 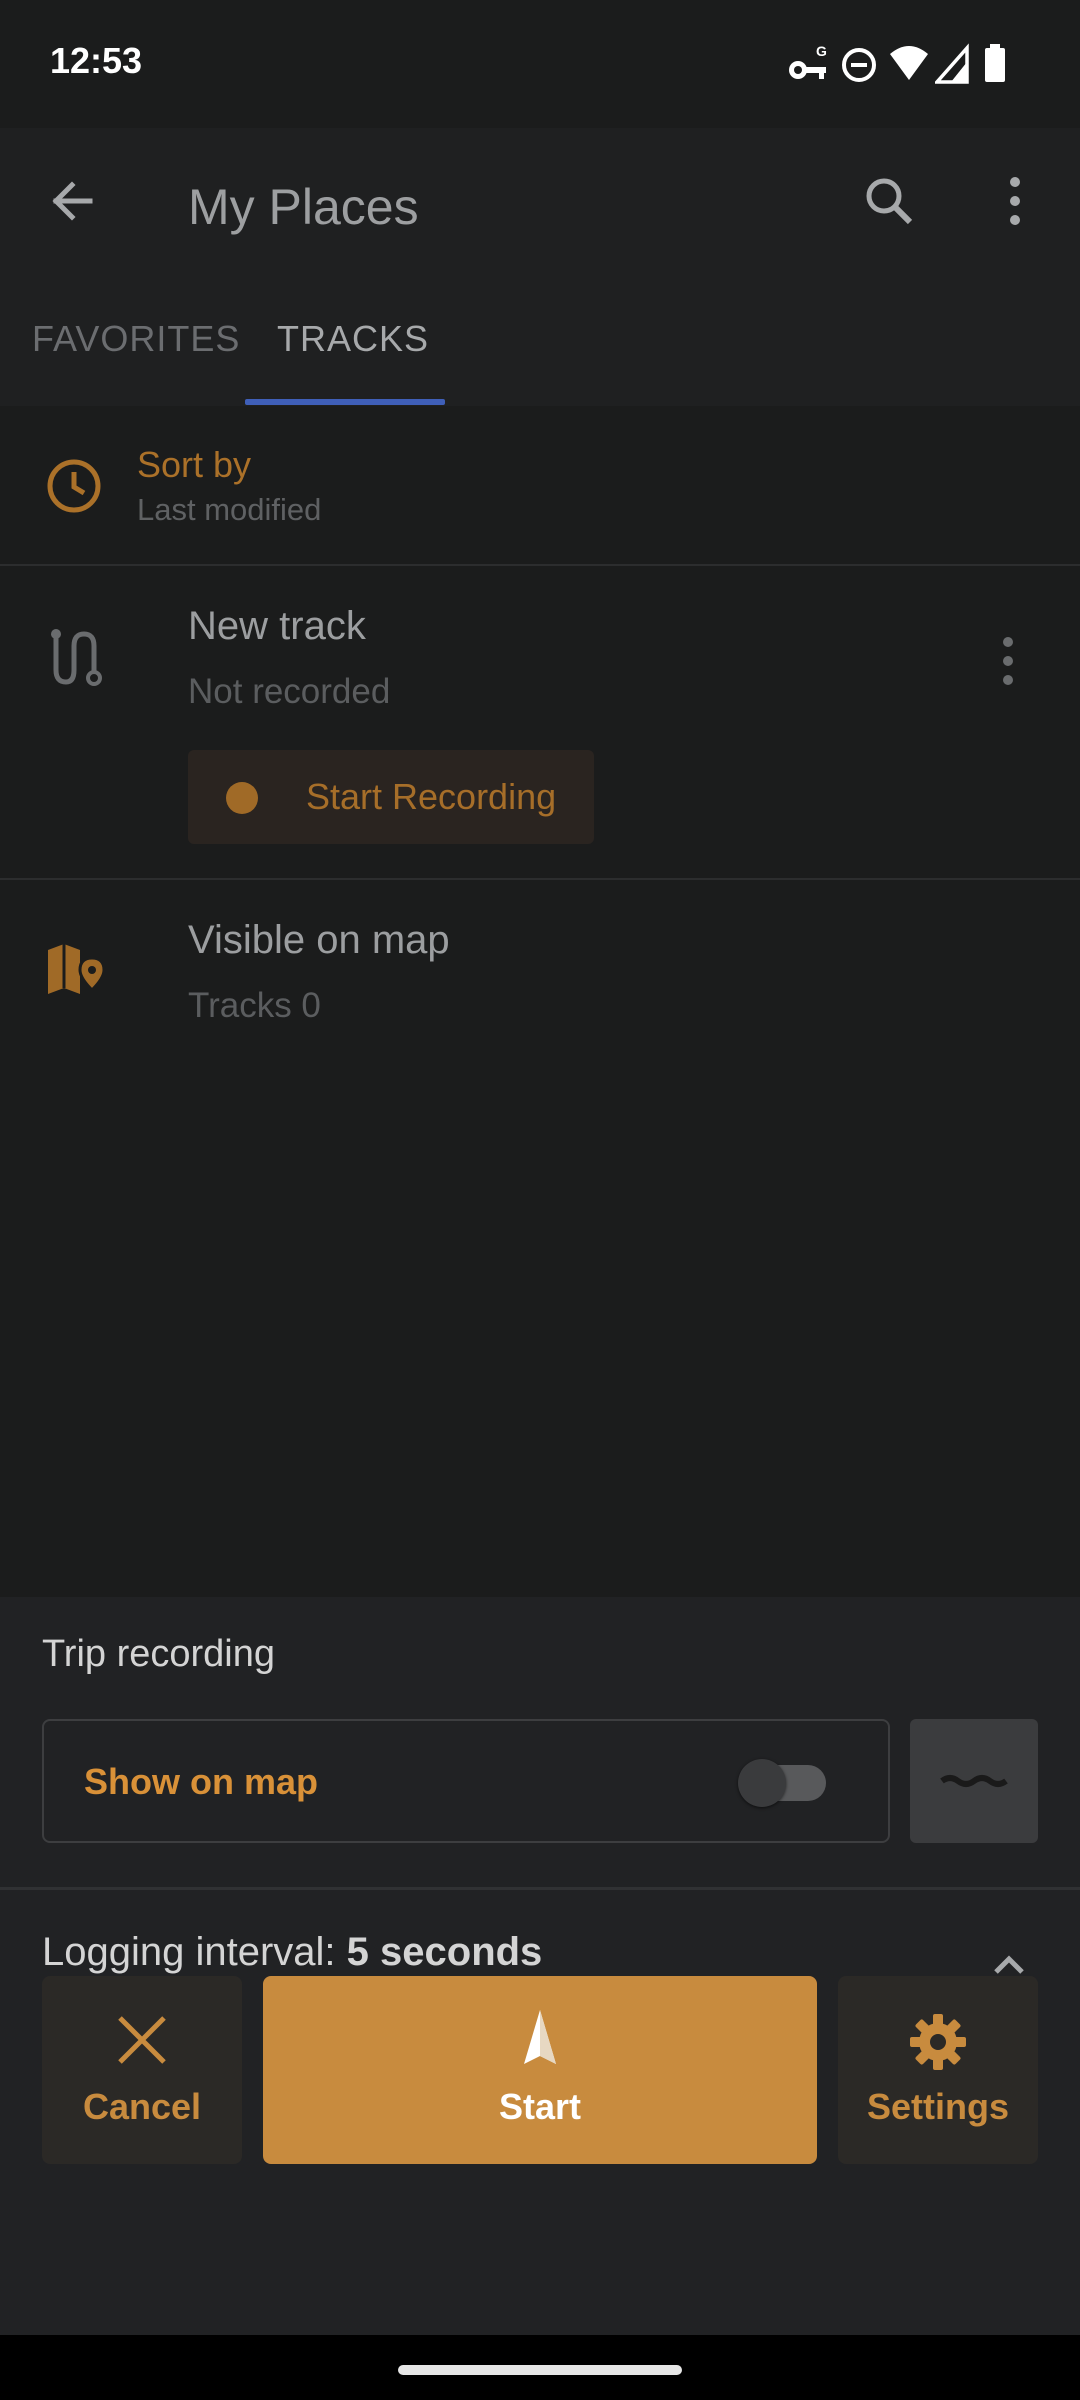 What do you see at coordinates (821, 51) in the screenshot?
I see `svg-text: G` at bounding box center [821, 51].